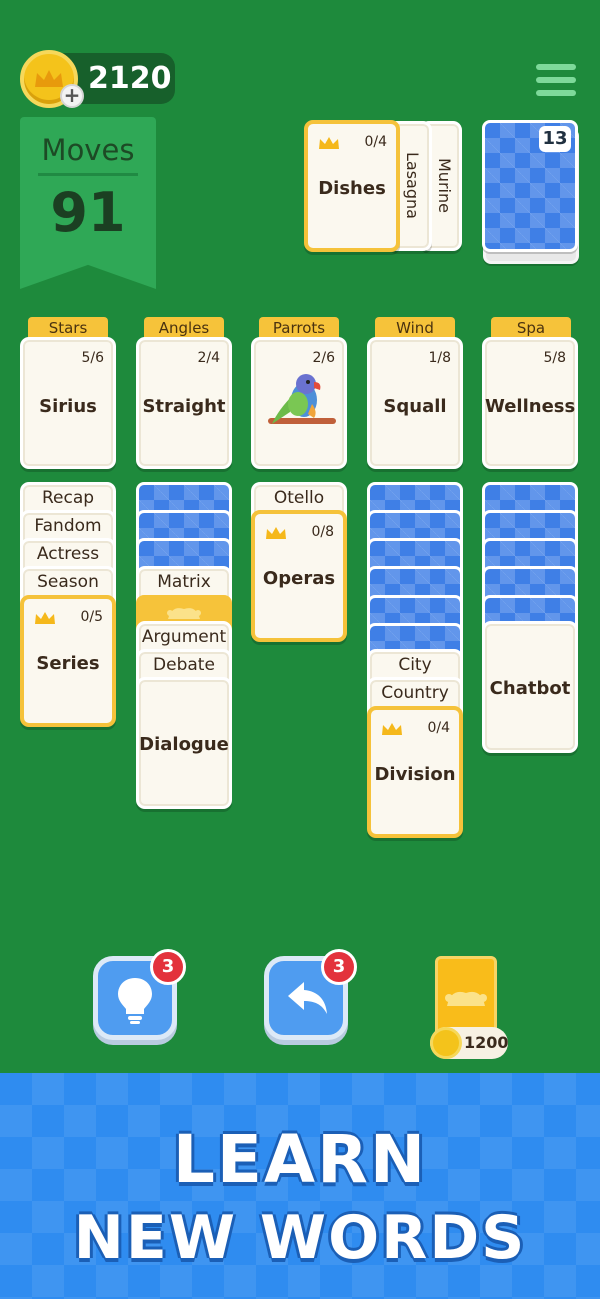  I want to click on column2-top-card: Dialogue, so click(184, 743).